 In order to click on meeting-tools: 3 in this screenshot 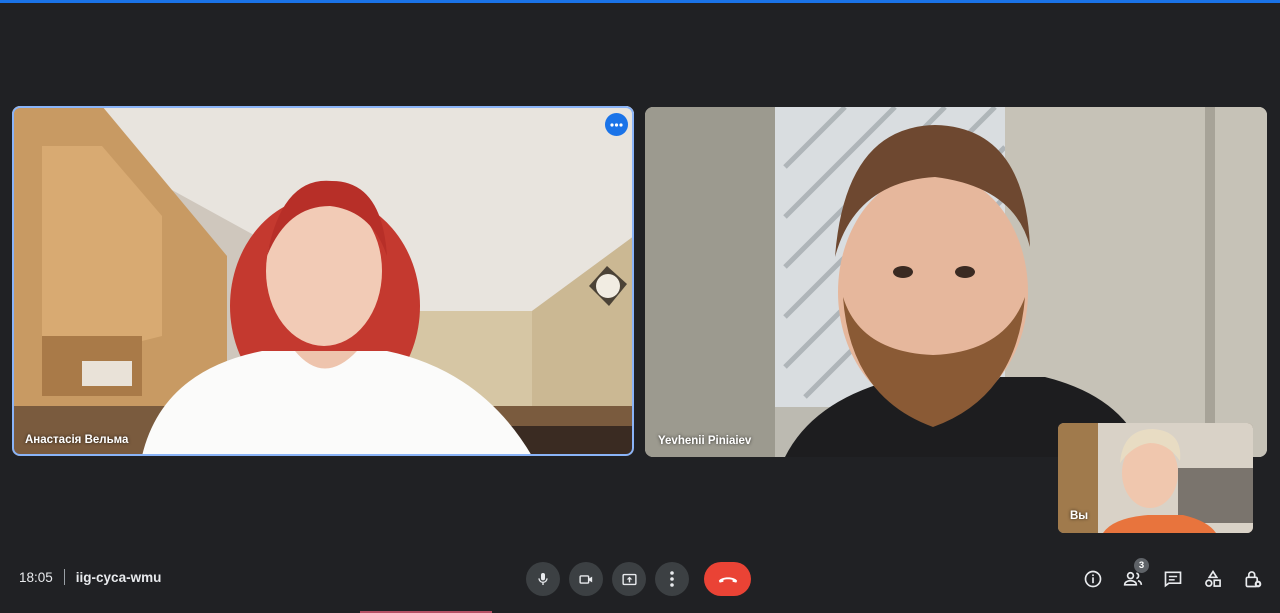, I will do `click(1173, 574)`.